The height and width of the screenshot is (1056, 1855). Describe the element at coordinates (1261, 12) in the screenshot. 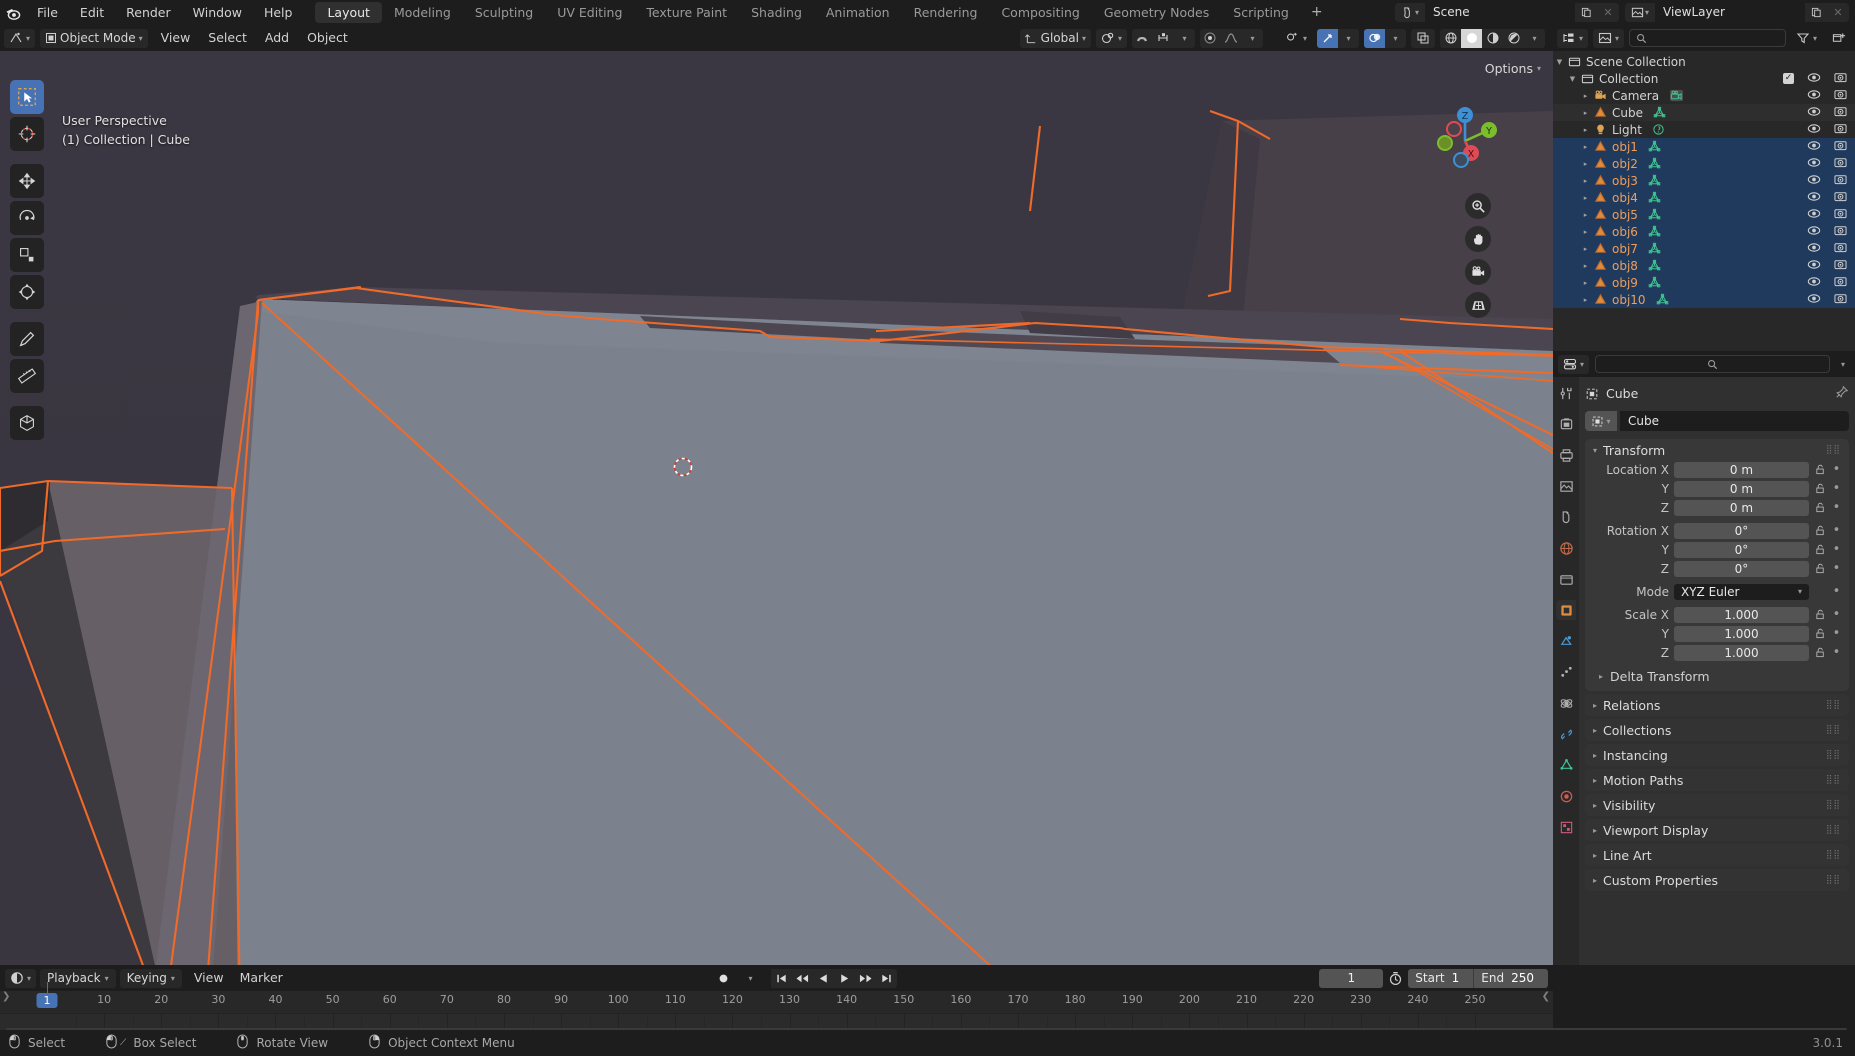

I see `workspace-tab-scripting: Scripting` at that location.